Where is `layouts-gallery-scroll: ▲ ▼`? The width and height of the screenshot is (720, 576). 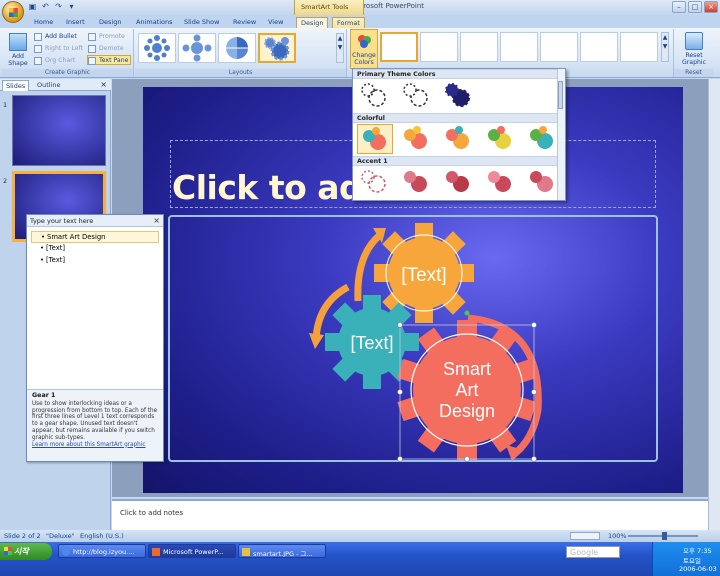 layouts-gallery-scroll: ▲ ▼ is located at coordinates (340, 48).